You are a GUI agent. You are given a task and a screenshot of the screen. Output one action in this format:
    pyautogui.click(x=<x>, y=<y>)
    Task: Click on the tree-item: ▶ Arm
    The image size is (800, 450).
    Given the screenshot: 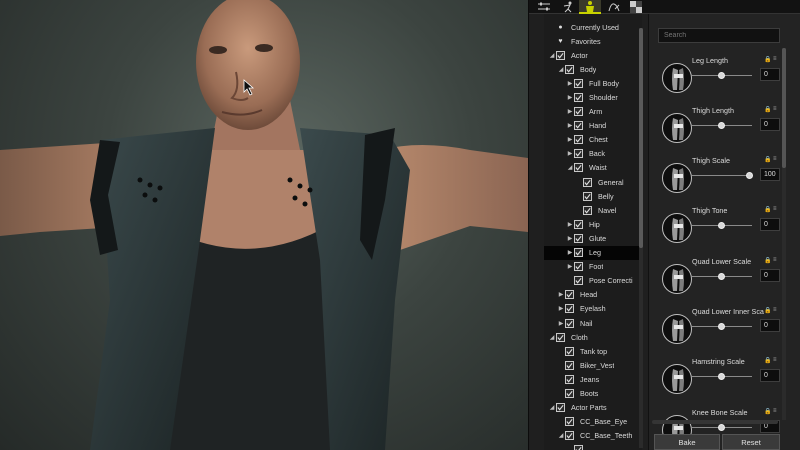 What is the action you would take?
    pyautogui.click(x=593, y=112)
    